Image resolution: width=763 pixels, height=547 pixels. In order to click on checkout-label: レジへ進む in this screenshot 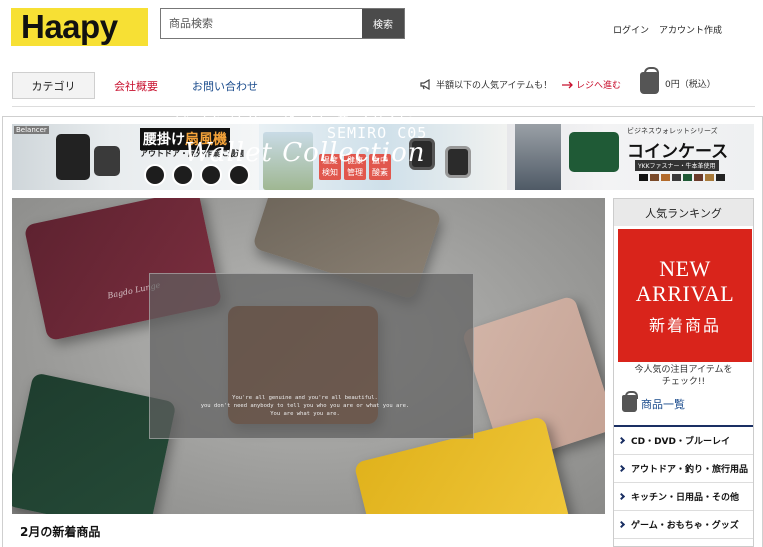, I will do `click(599, 86)`.